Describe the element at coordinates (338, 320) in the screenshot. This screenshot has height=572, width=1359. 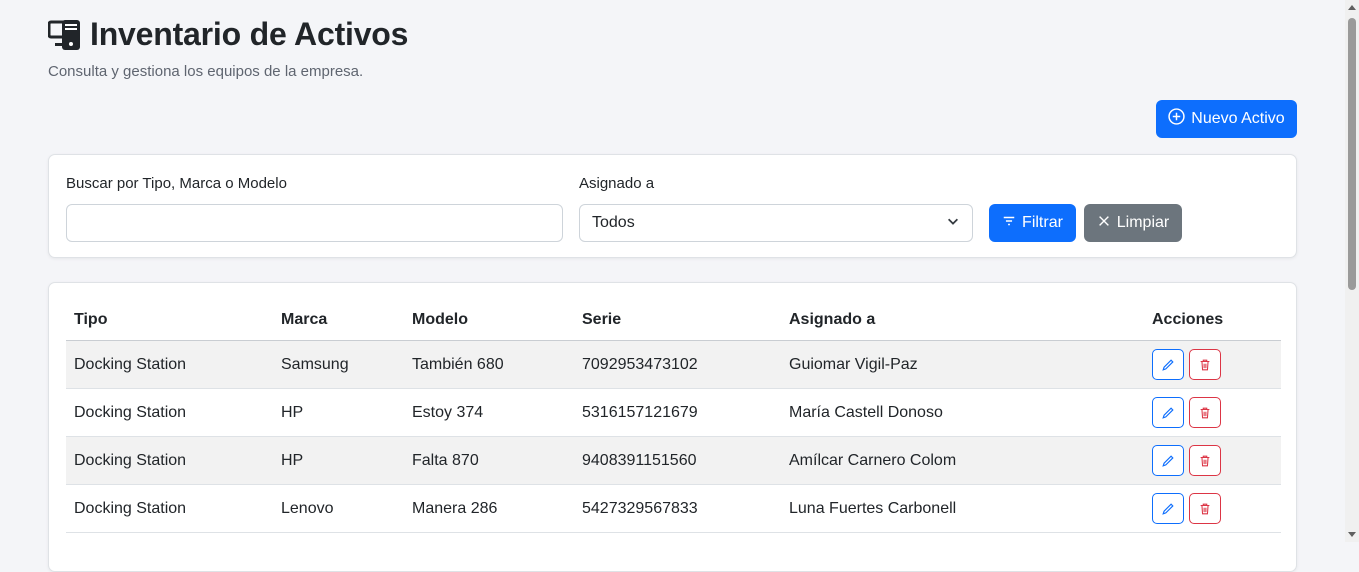
I see `column-header-marca: Marca` at that location.